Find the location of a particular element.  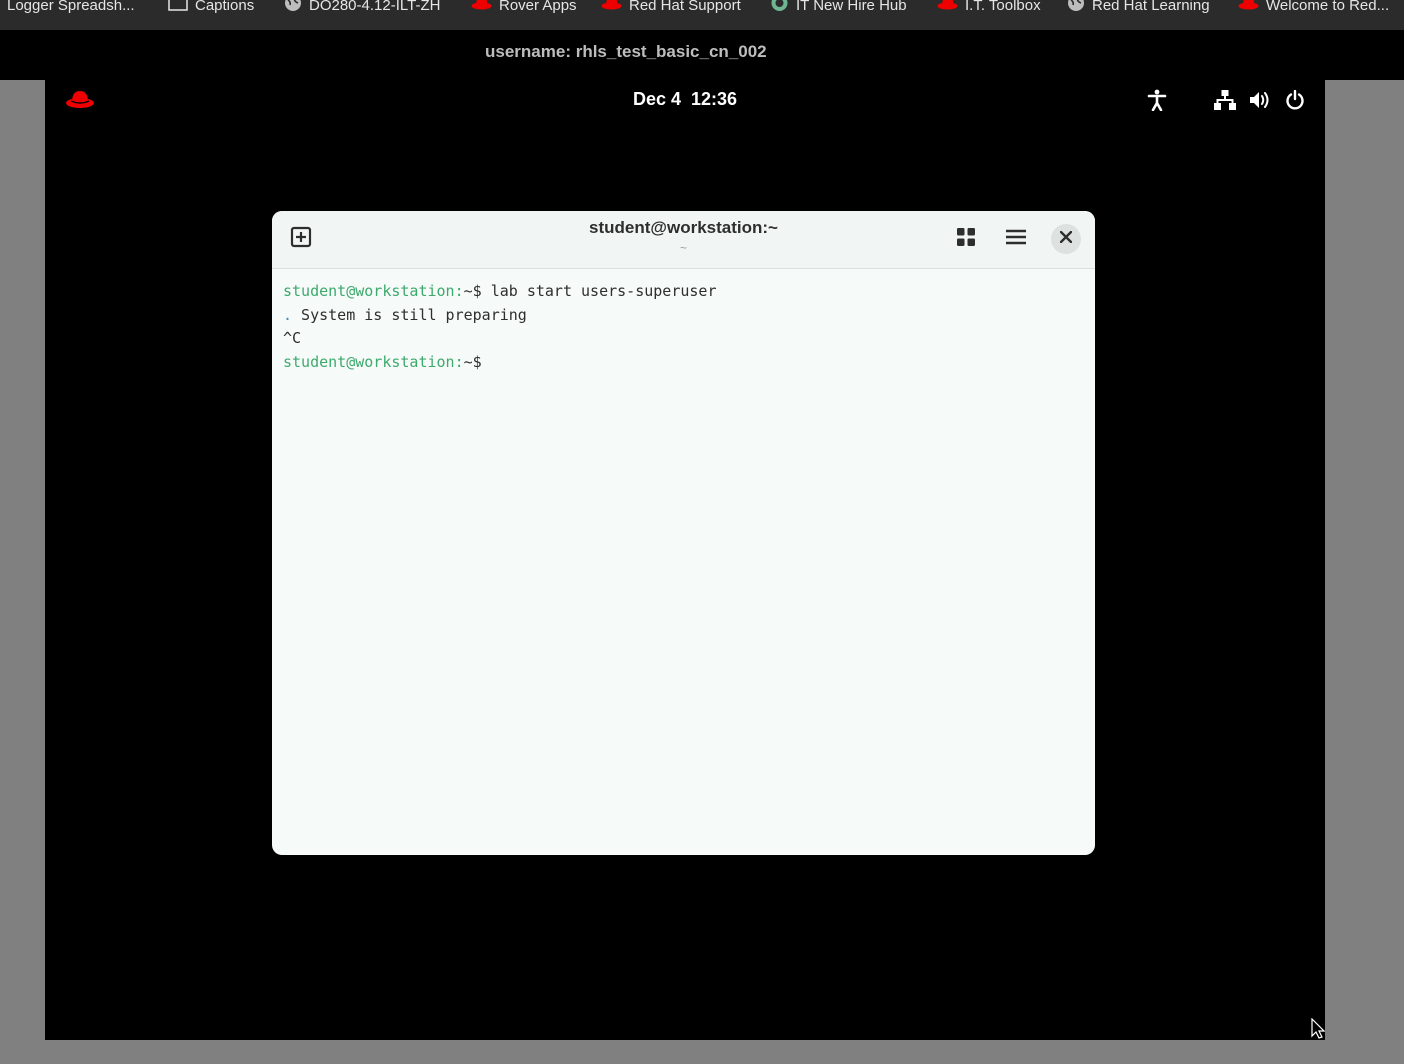

bookmark-rover-apps: Rover Apps is located at coordinates (524, 8).